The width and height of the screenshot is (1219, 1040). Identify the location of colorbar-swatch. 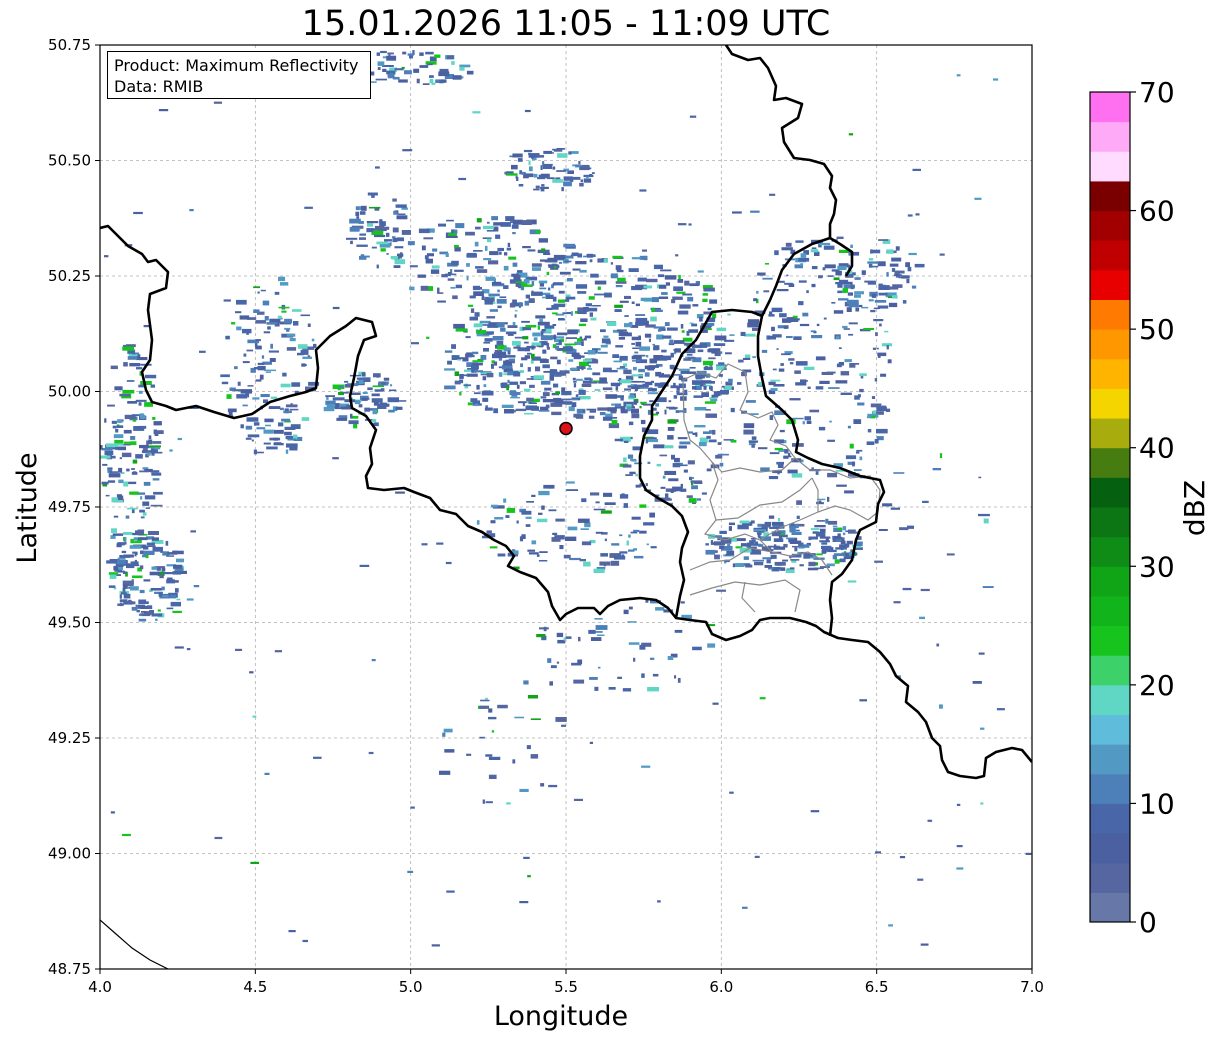
(1110, 225).